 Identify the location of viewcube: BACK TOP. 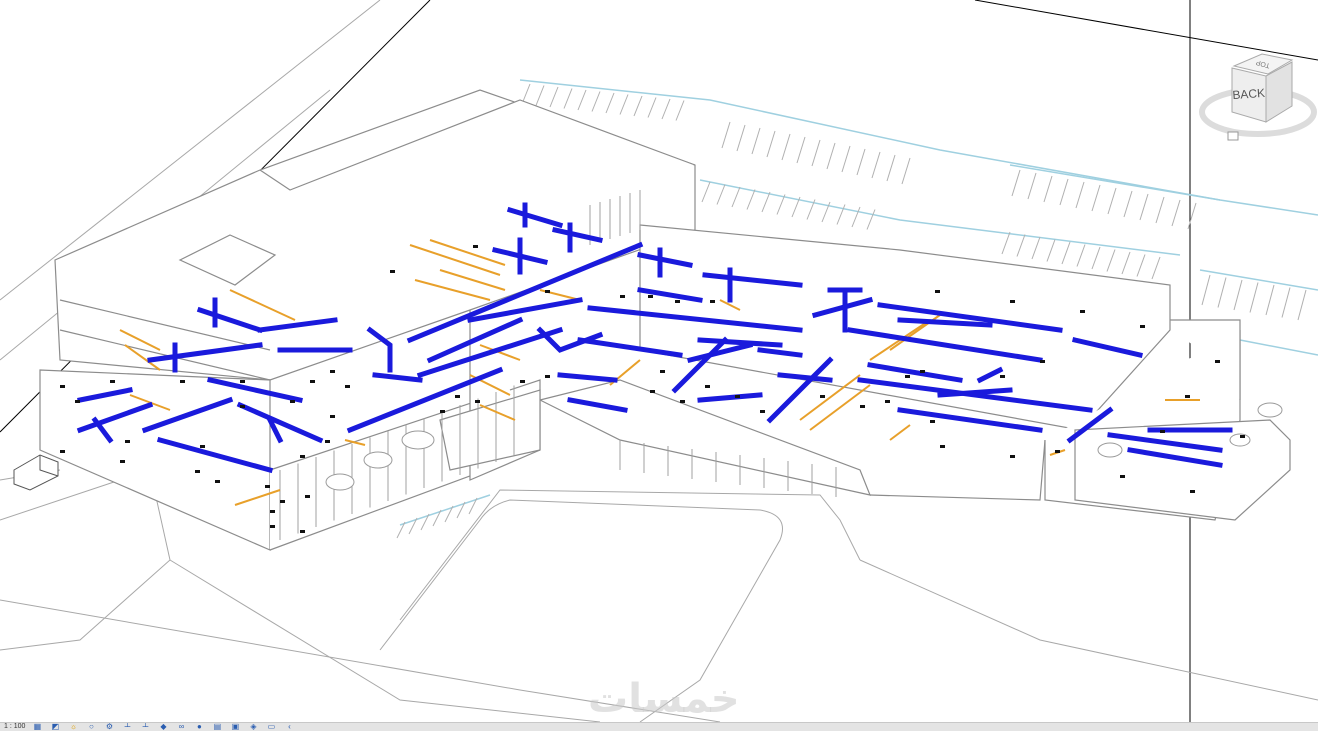
(1258, 98).